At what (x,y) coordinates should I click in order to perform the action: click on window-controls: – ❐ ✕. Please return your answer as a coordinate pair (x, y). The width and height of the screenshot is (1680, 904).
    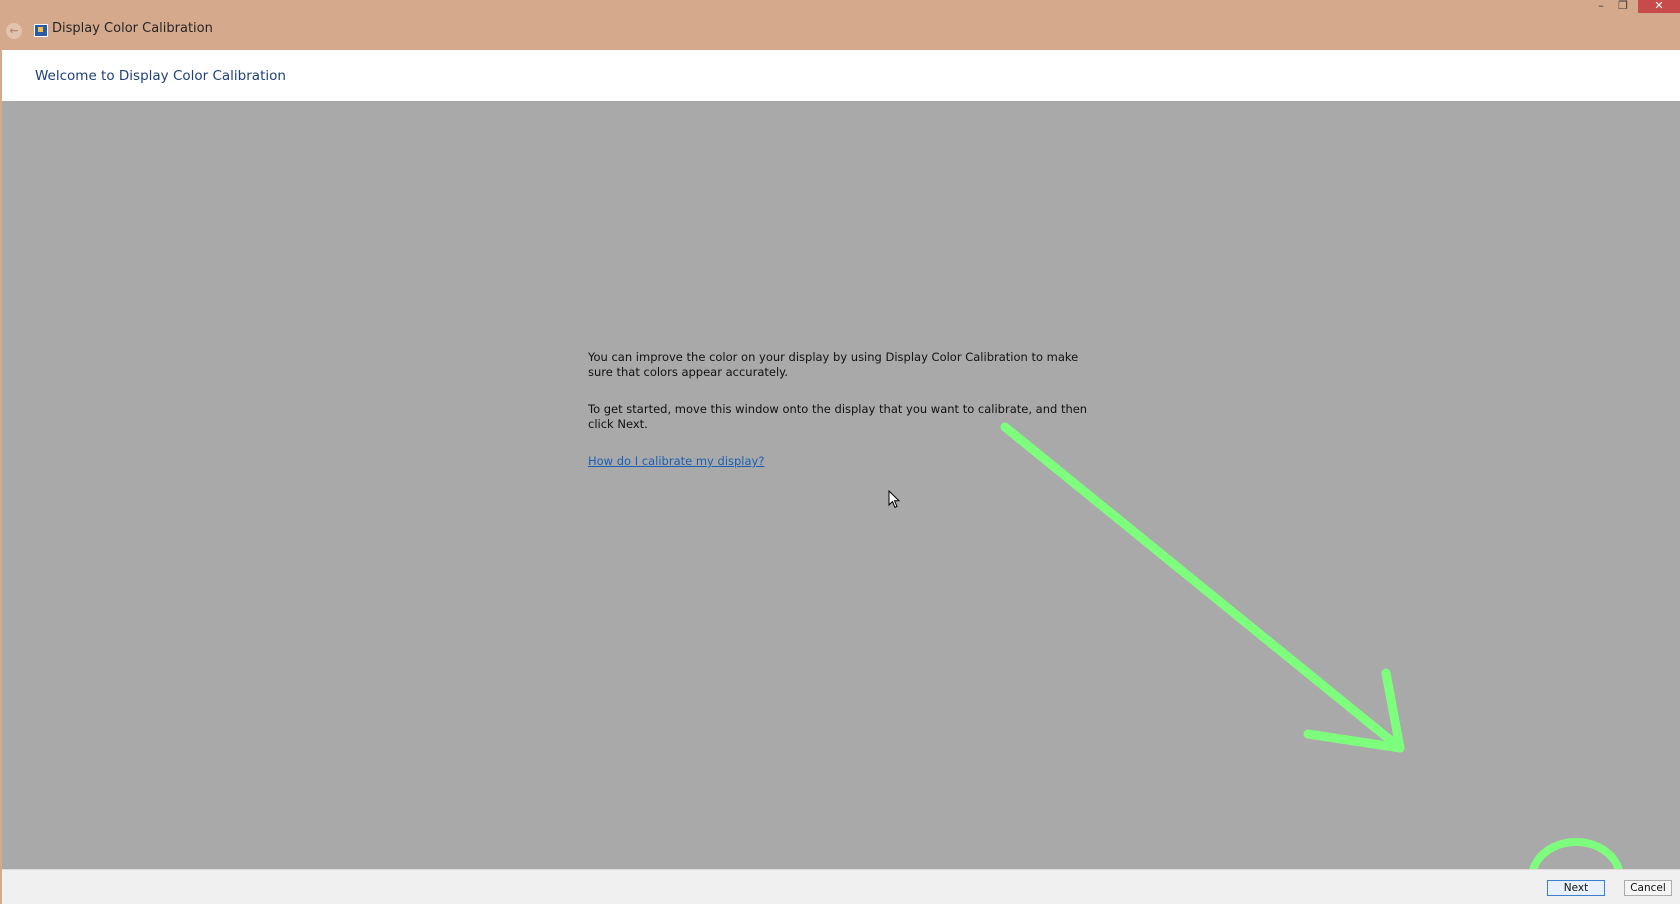
    Looking at the image, I should click on (1635, 6).